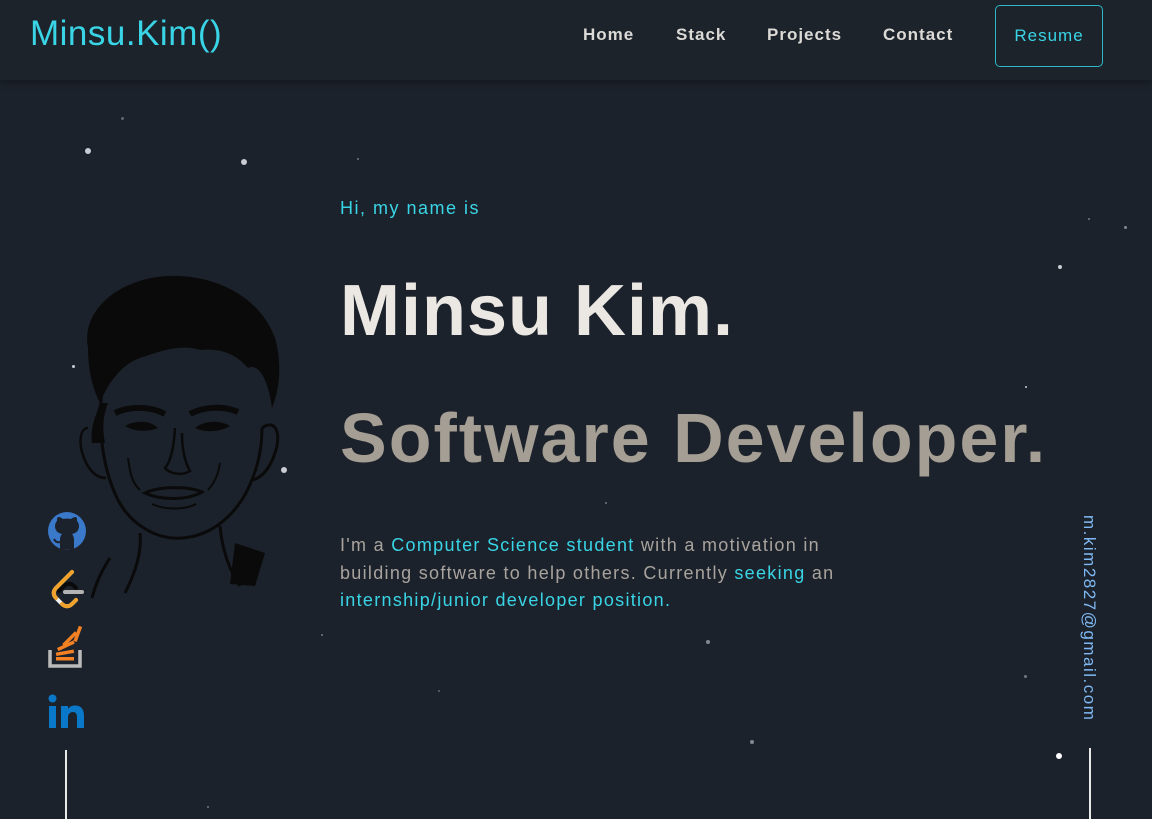 The width and height of the screenshot is (1152, 819). Describe the element at coordinates (608, 35) in the screenshot. I see `nav-home: Home` at that location.